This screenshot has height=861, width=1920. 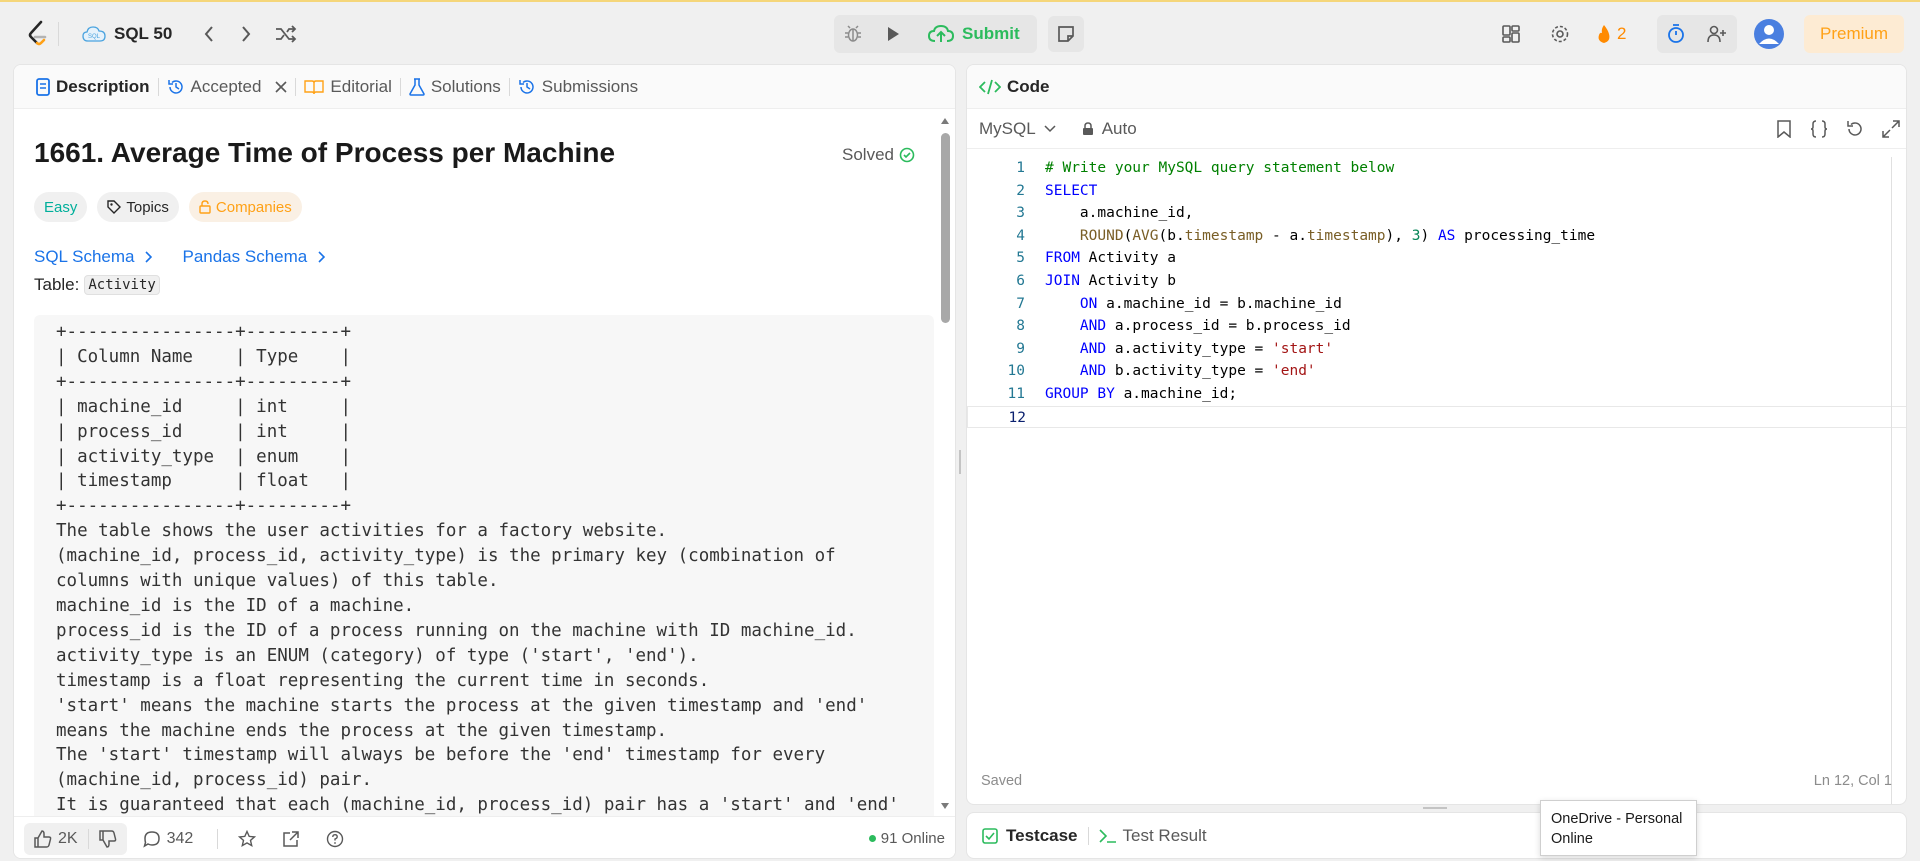 I want to click on save-status: Saved, so click(x=1002, y=781).